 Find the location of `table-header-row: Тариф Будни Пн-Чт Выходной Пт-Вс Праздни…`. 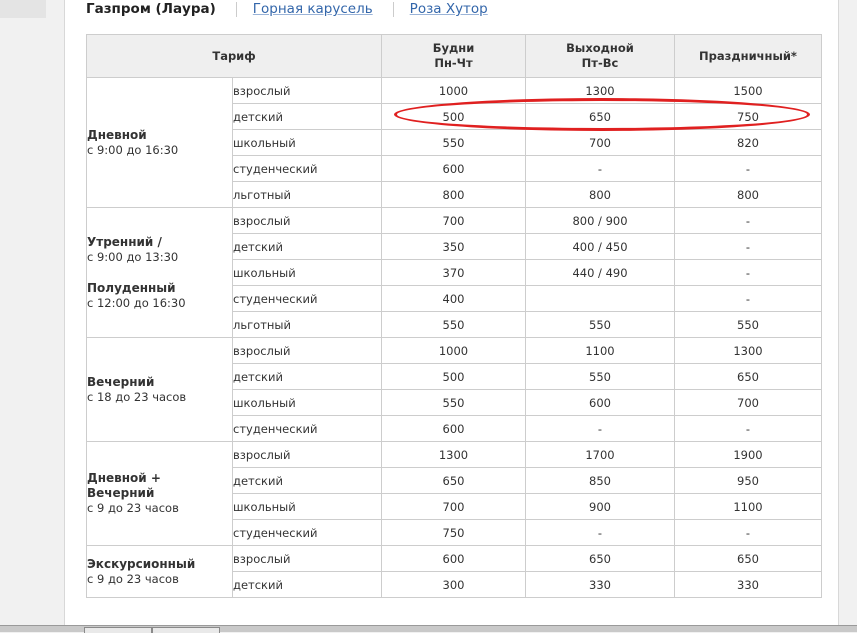

table-header-row: Тариф Будни Пн-Чт Выходной Пт-Вс Праздни… is located at coordinates (454, 56).